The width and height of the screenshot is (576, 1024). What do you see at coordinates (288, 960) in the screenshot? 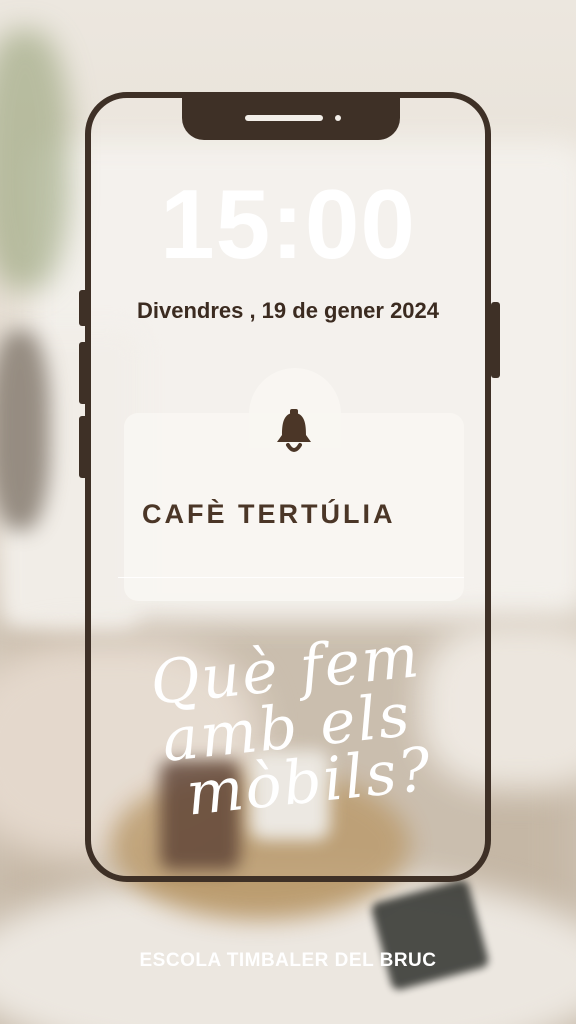
I see `school-name: ESCOLA TIMBALER DEL BRUC` at bounding box center [288, 960].